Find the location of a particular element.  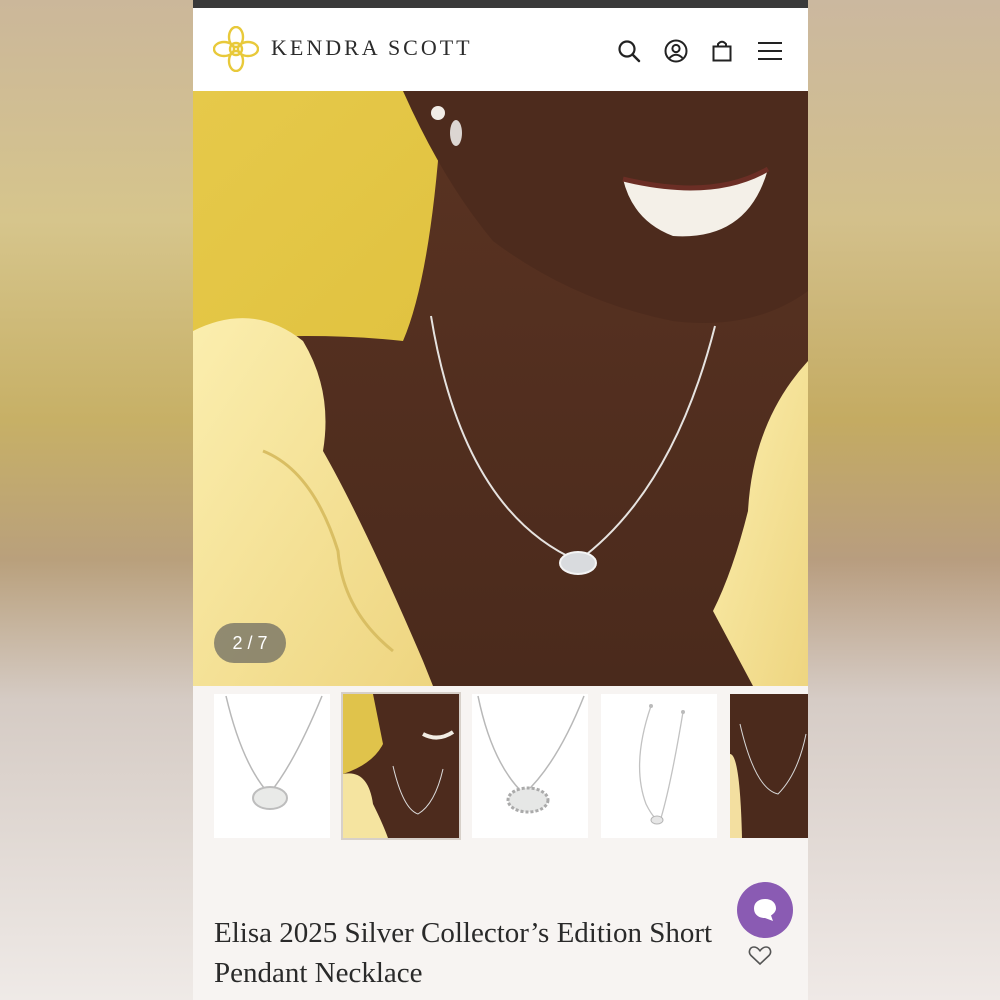

heart-icon is located at coordinates (760, 955).